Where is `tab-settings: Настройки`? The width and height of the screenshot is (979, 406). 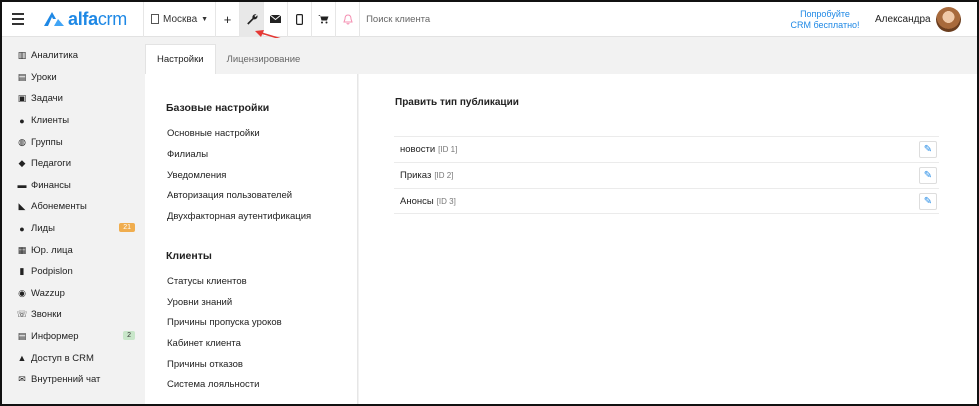 tab-settings: Настройки is located at coordinates (180, 59).